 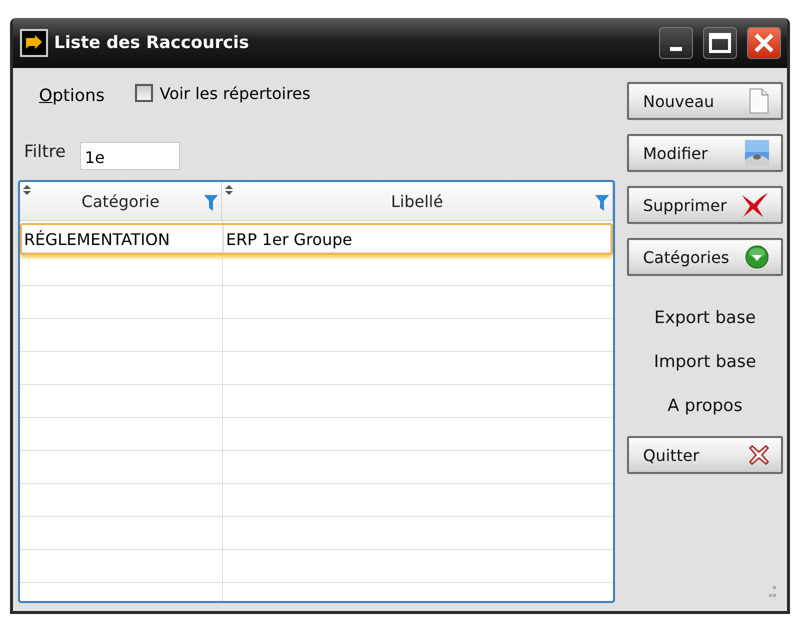 What do you see at coordinates (417, 239) in the screenshot?
I see `table-cell: ERP 1er Groupe` at bounding box center [417, 239].